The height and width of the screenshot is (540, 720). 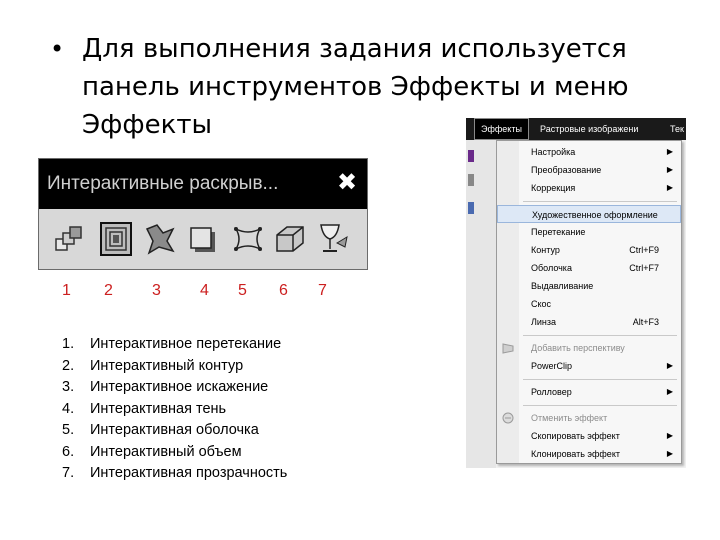 I want to click on tool-row, so click(x=208, y=241).